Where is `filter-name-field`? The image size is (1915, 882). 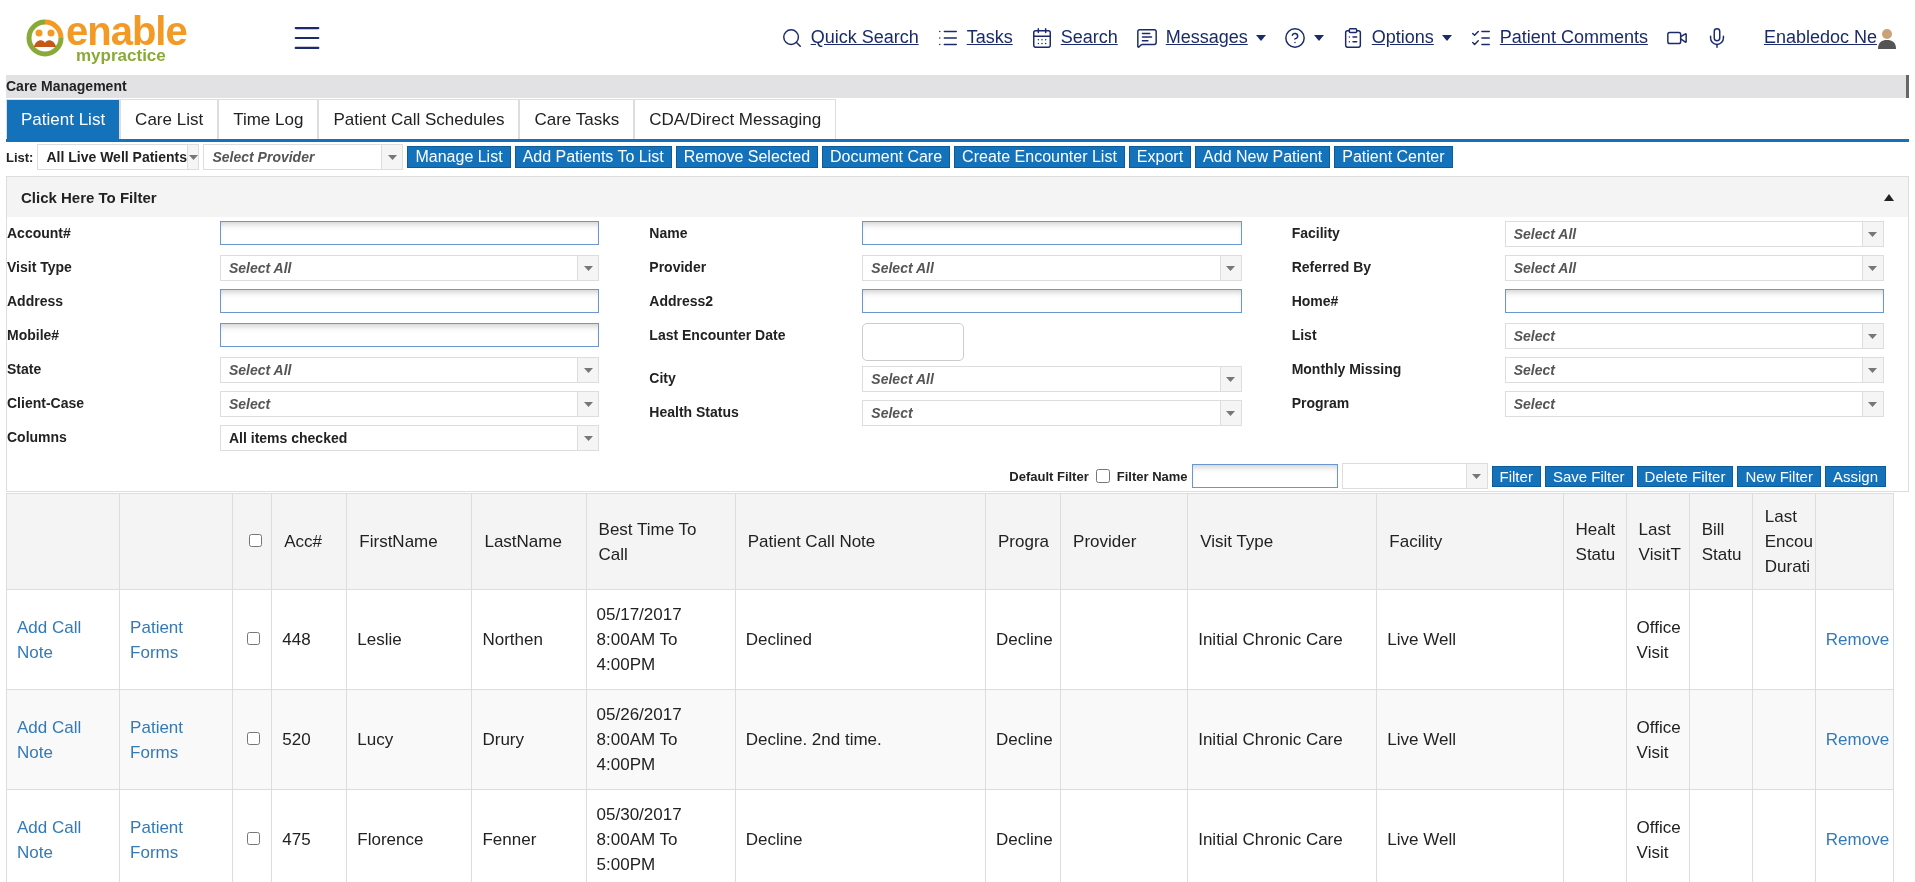
filter-name-field is located at coordinates (1264, 476).